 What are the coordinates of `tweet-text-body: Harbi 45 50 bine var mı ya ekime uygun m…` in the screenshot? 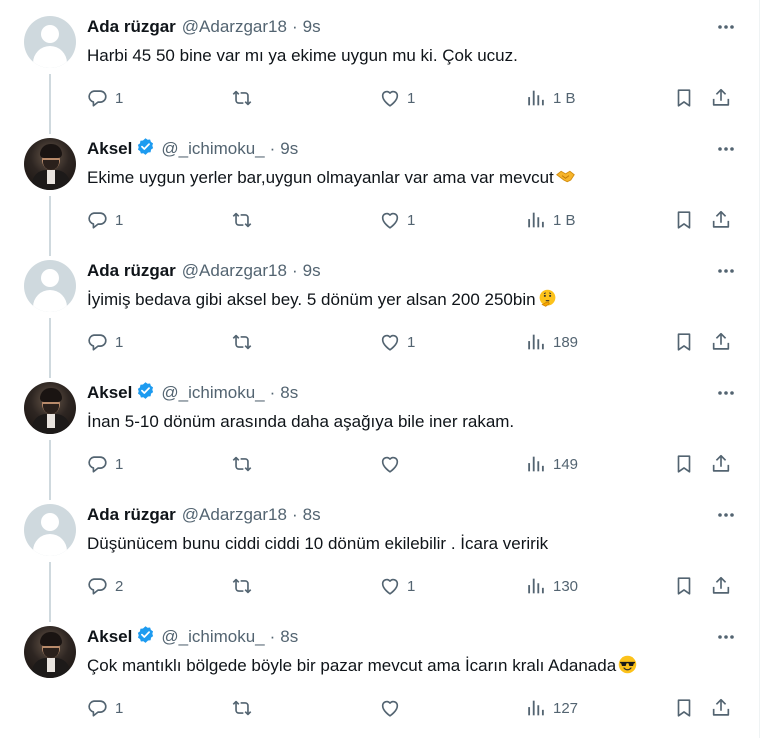 It's located at (302, 55).